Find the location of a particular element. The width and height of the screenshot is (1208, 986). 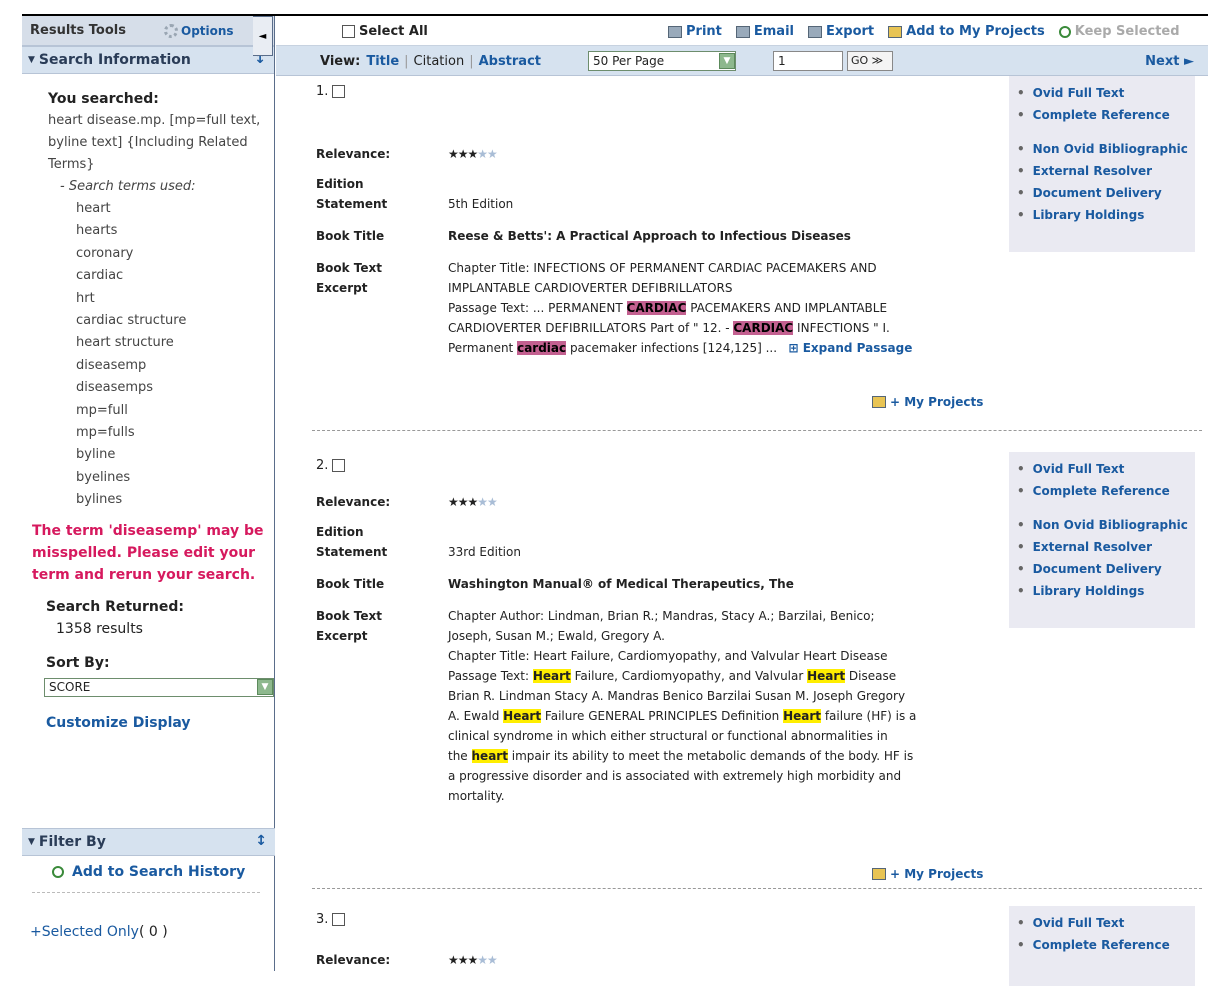

book-title-label: Book Title is located at coordinates (350, 584).